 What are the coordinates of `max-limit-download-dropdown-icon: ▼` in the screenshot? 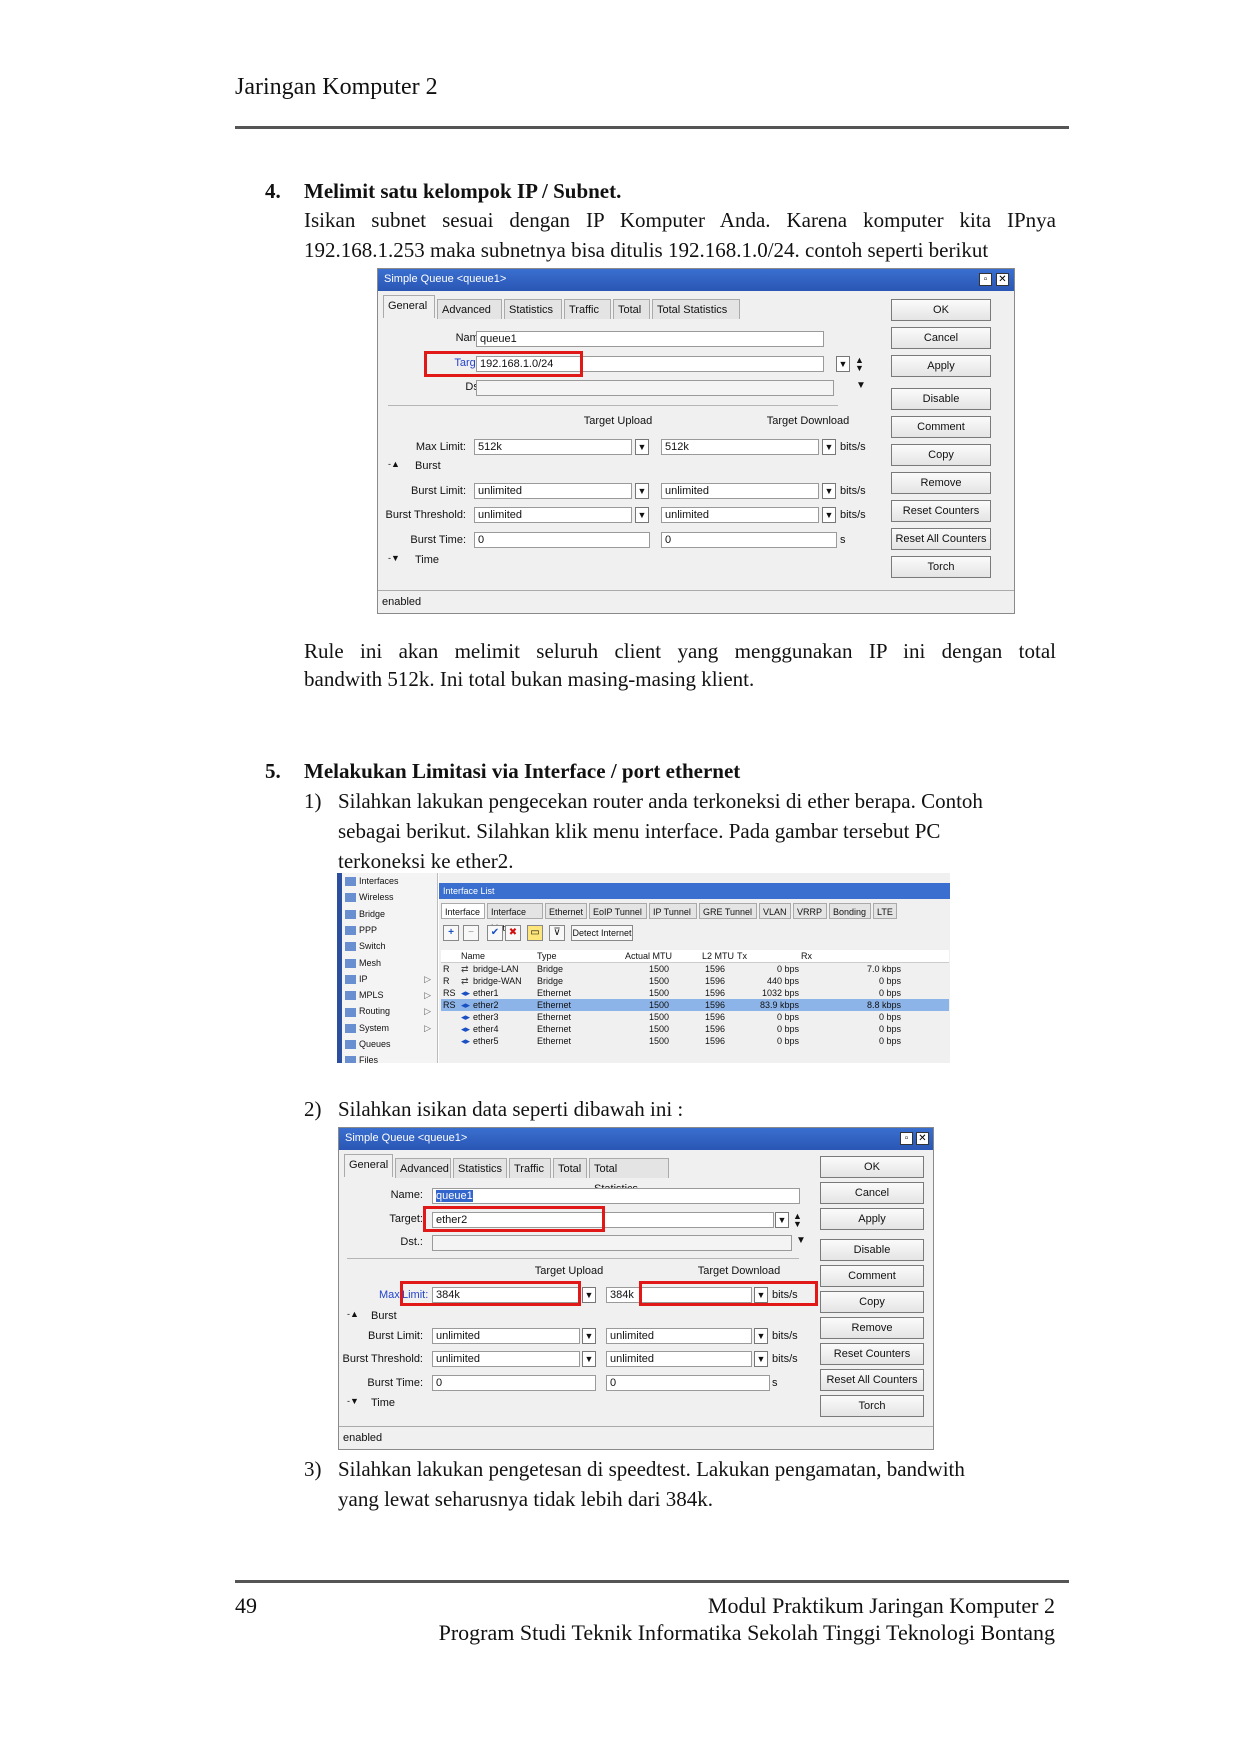 It's located at (829, 447).